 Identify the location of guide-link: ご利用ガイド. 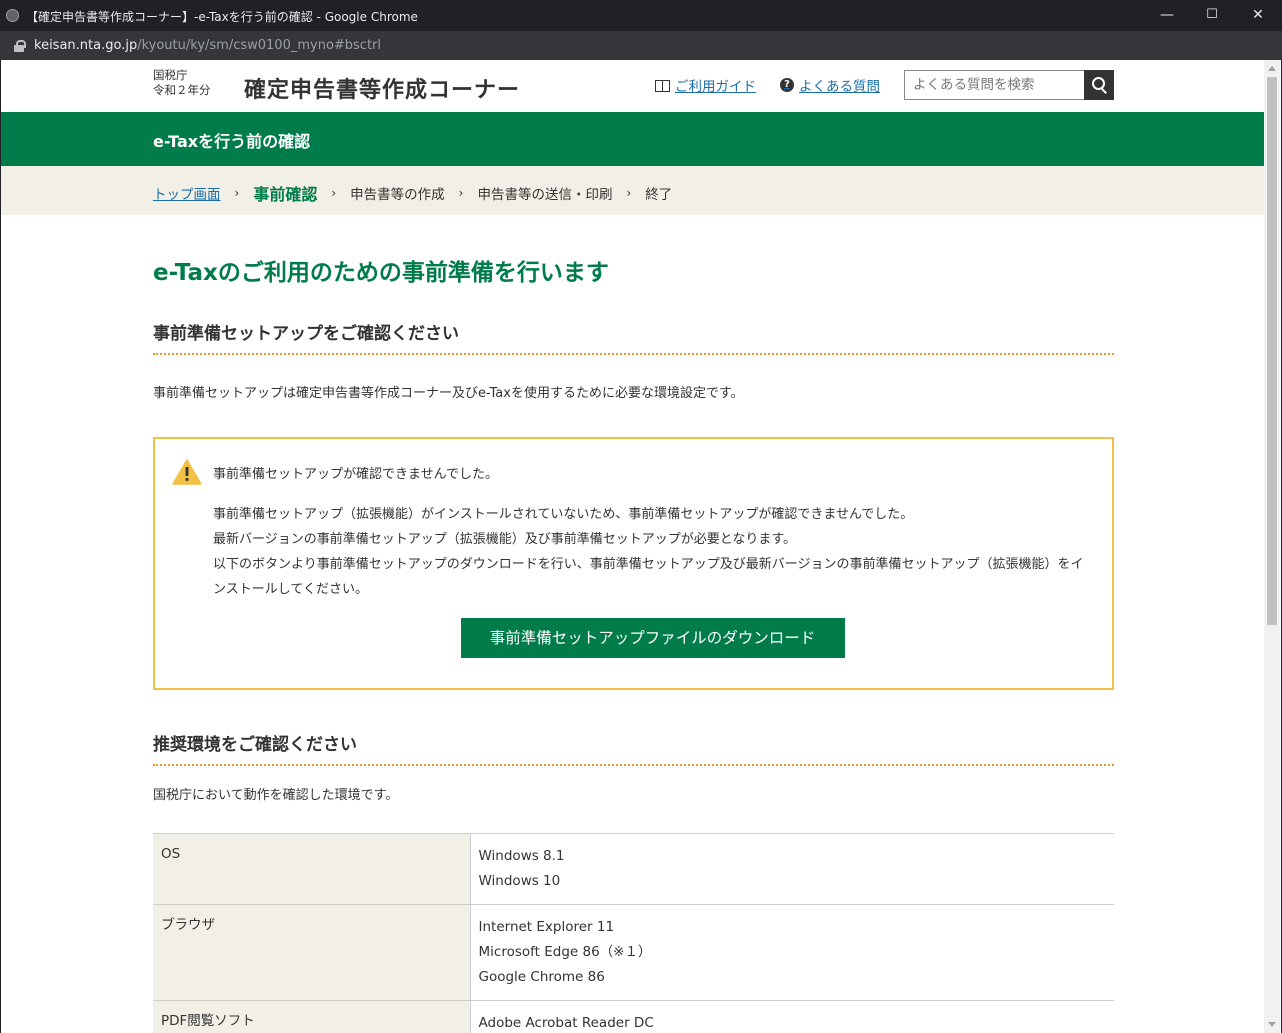
(705, 85).